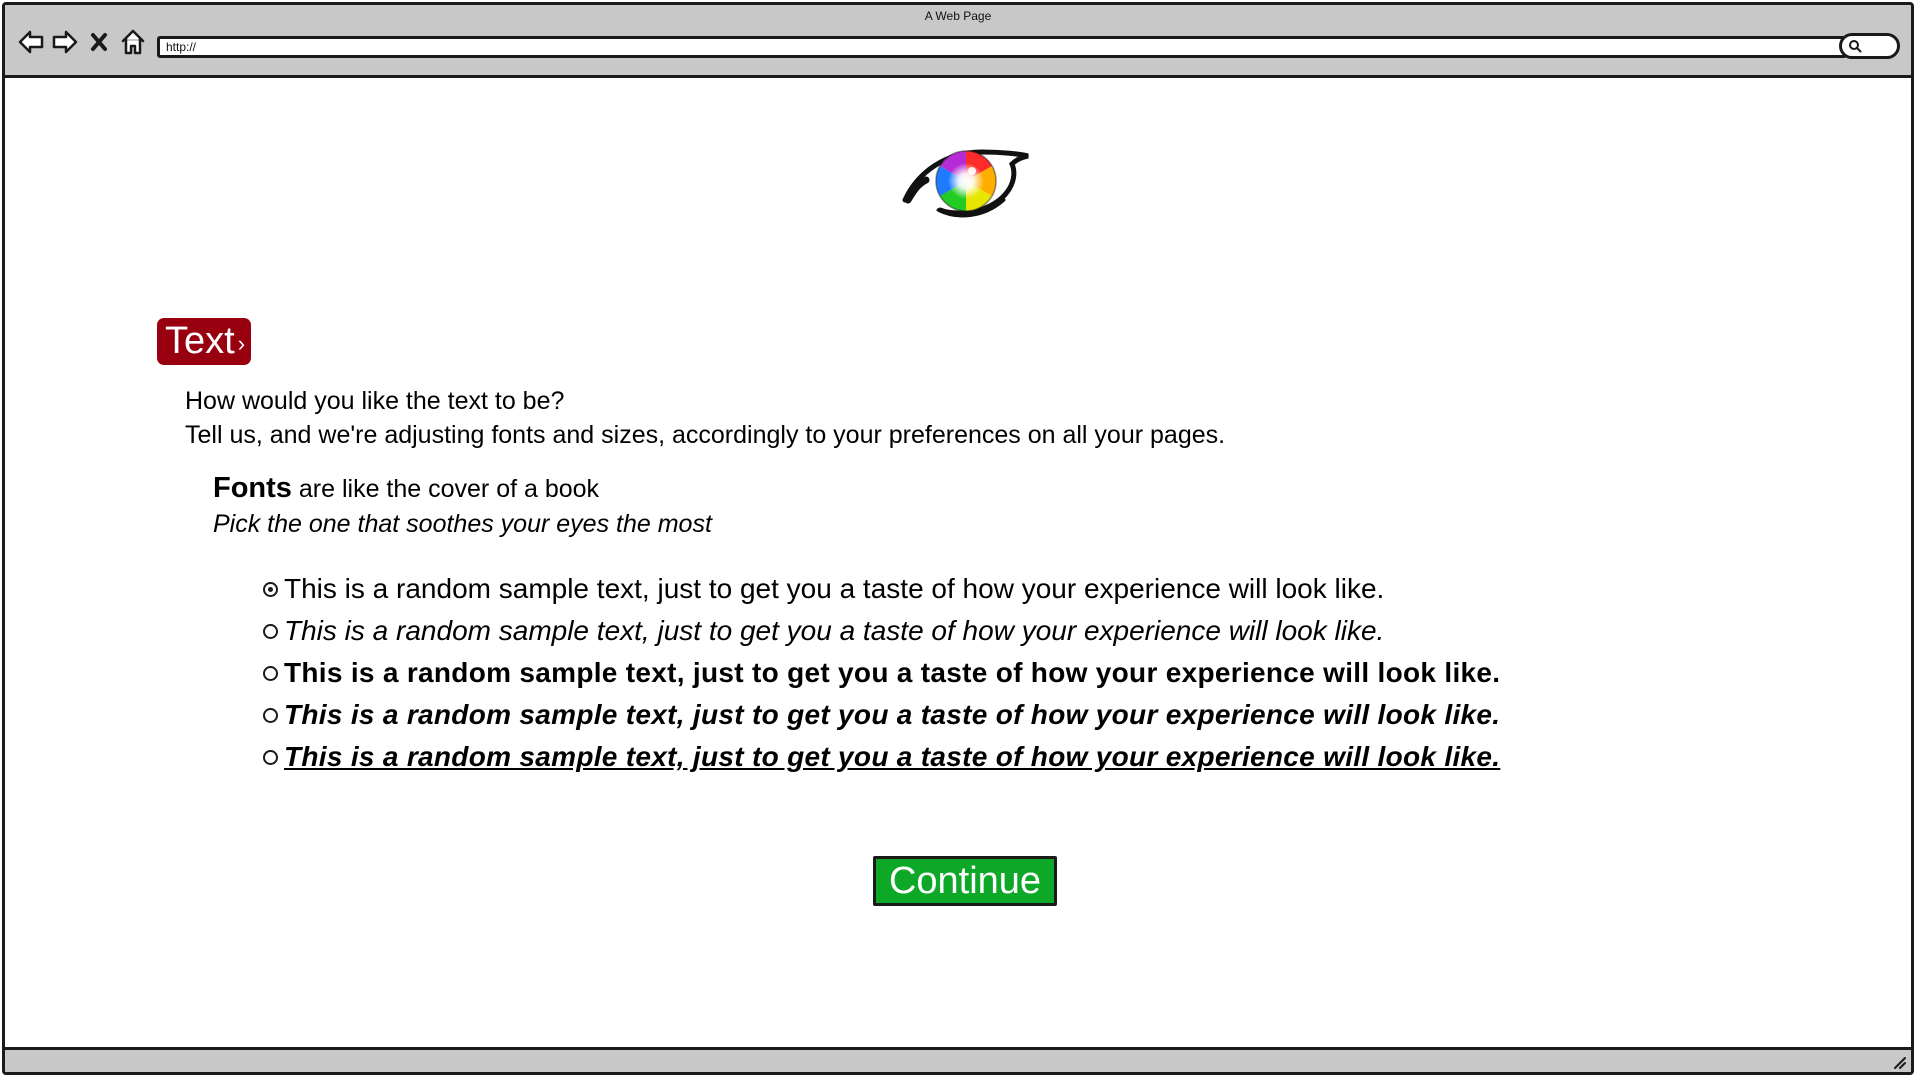  I want to click on chevron-right-icon: ›, so click(241, 343).